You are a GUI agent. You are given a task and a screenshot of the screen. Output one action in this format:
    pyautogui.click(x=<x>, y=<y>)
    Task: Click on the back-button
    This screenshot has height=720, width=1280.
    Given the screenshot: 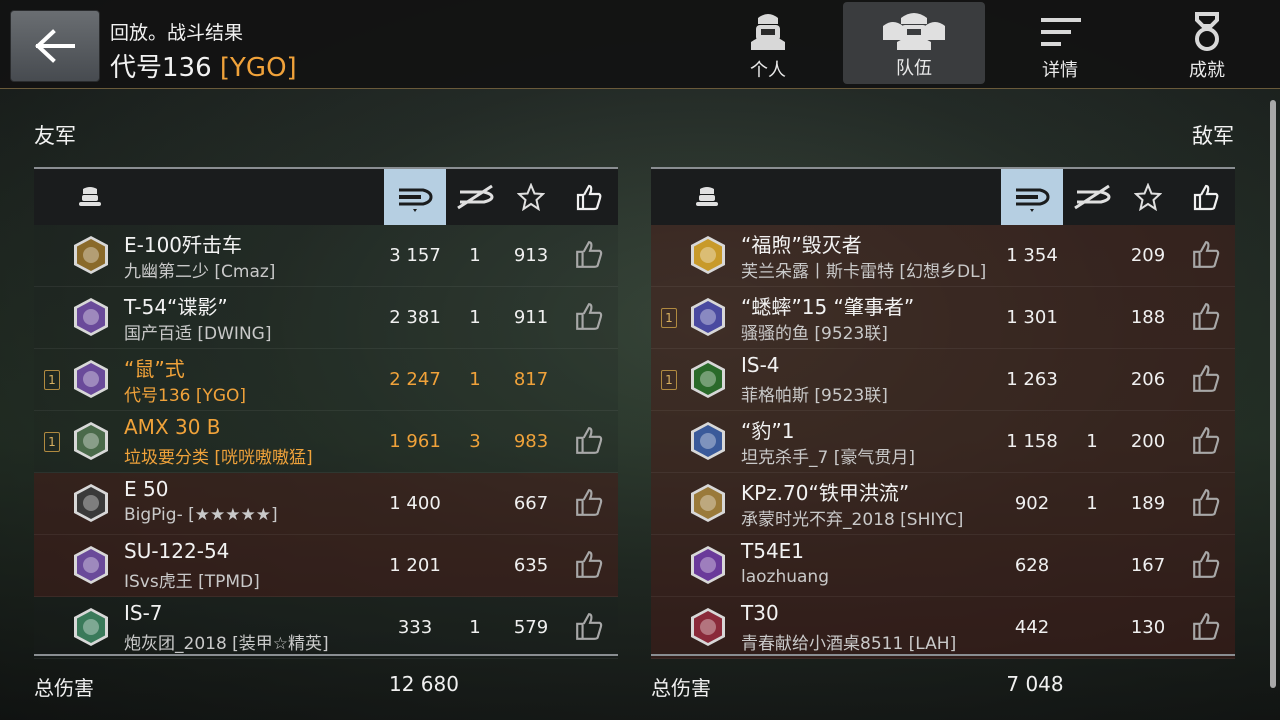 What is the action you would take?
    pyautogui.click(x=55, y=46)
    